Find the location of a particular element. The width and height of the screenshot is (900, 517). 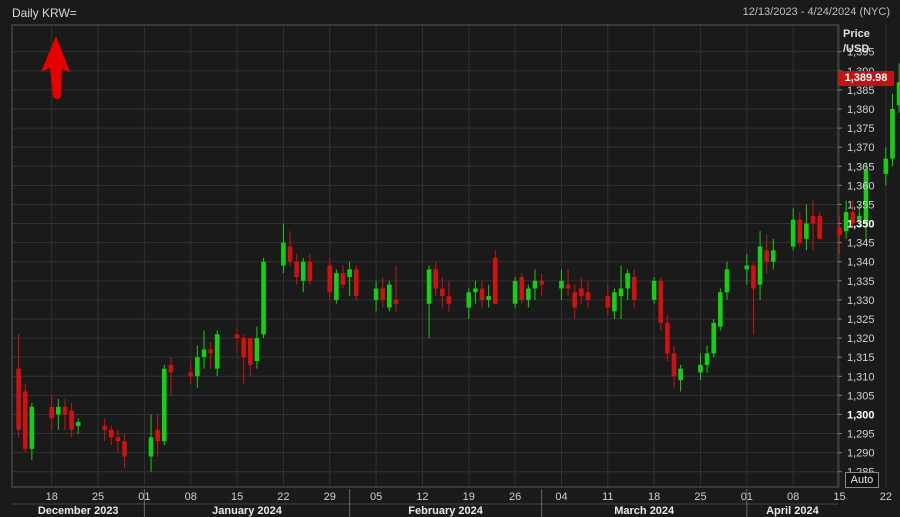

y-tick-label: 1,370 is located at coordinates (861, 148).